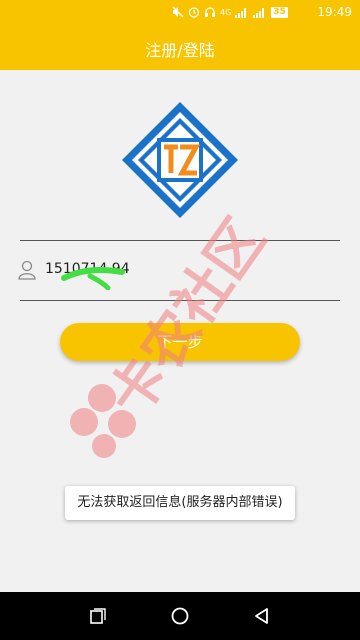 The image size is (360, 640). What do you see at coordinates (98, 616) in the screenshot?
I see `recent-apps-icon` at bounding box center [98, 616].